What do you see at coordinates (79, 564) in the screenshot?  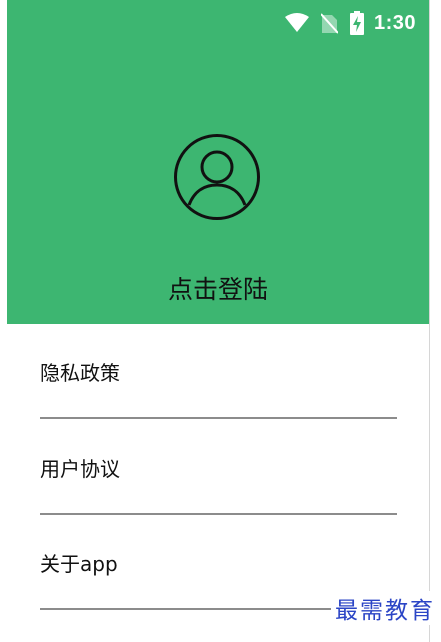 I see `menu-item-label: 关于app` at bounding box center [79, 564].